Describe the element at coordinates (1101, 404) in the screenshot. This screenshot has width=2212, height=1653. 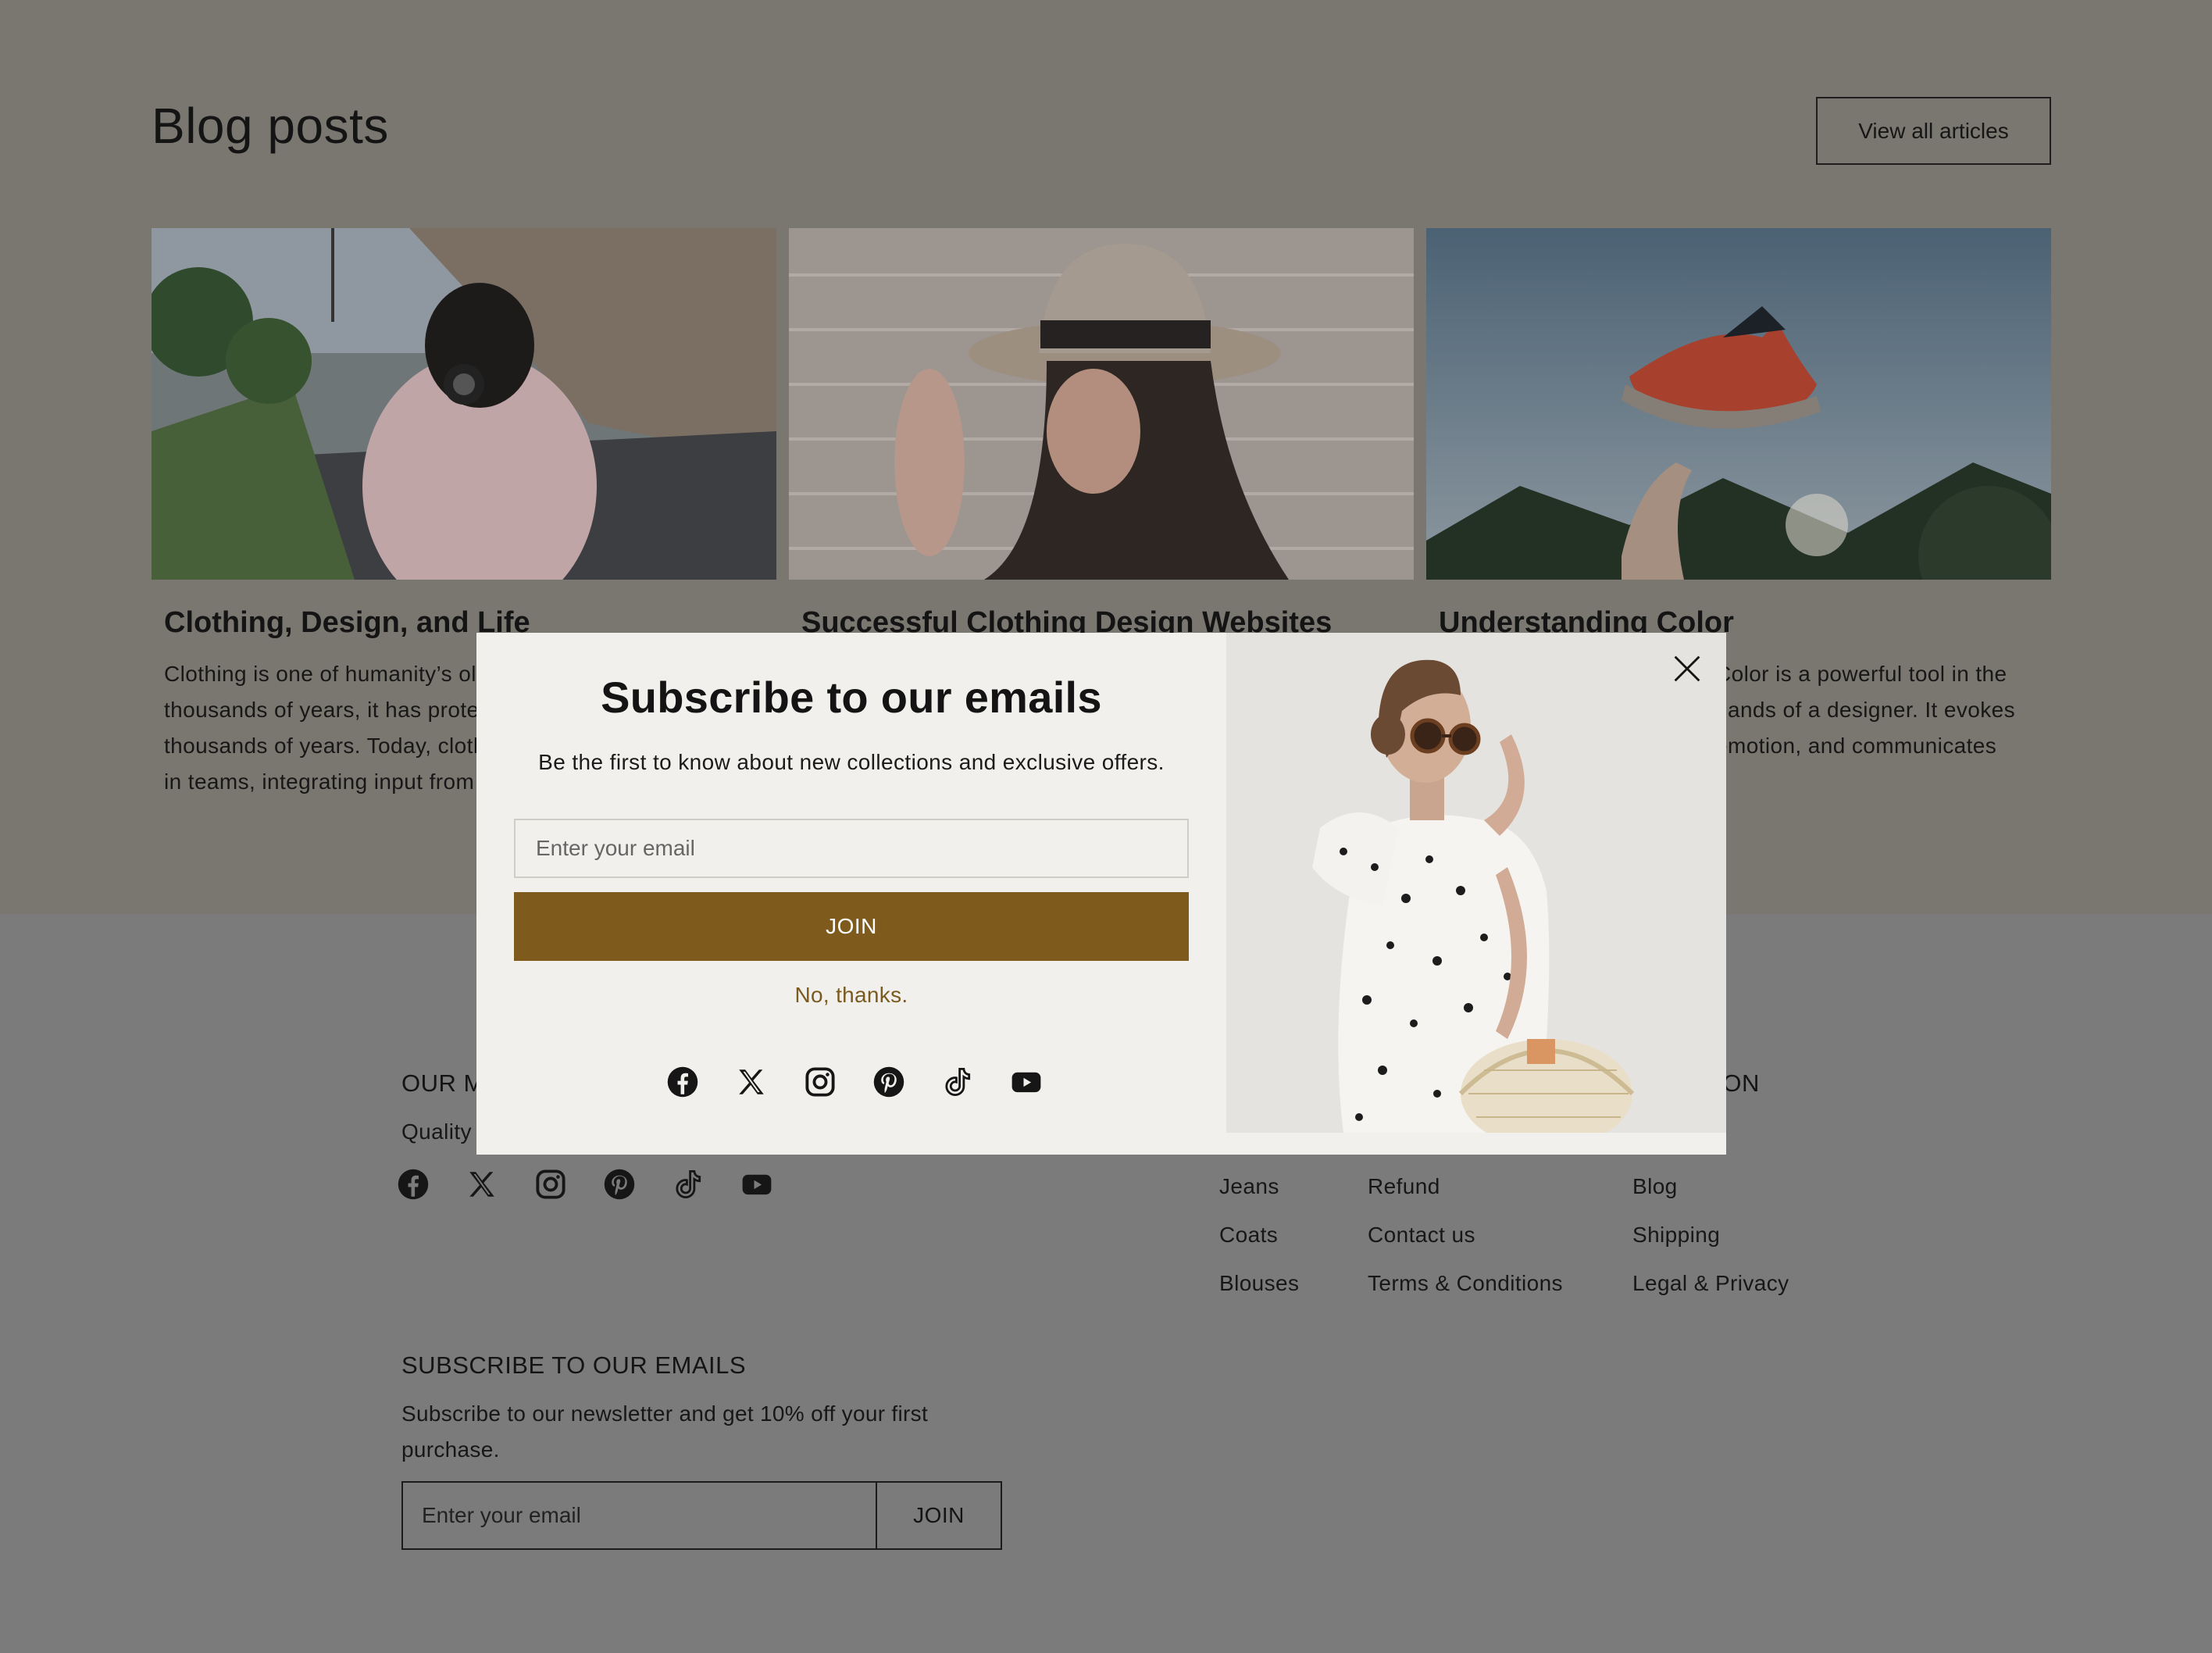
I see `blog-image-hat-woman` at that location.